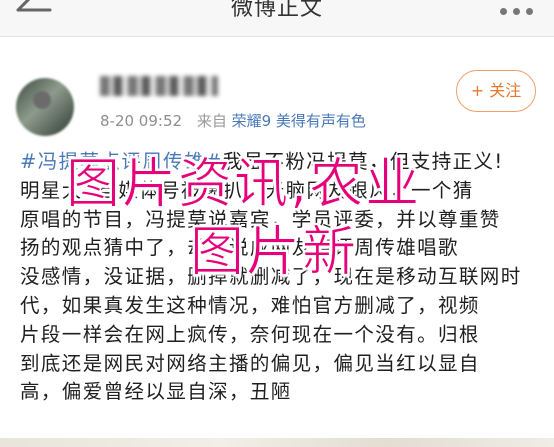  I want to click on post-line-5: 没感情，没证据，删掉就删减了，现在是移动互联网时, so click(271, 277).